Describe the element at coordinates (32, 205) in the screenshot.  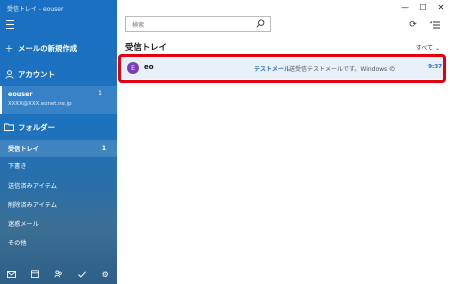
I see `folder-label: 削除済みアイテム` at that location.